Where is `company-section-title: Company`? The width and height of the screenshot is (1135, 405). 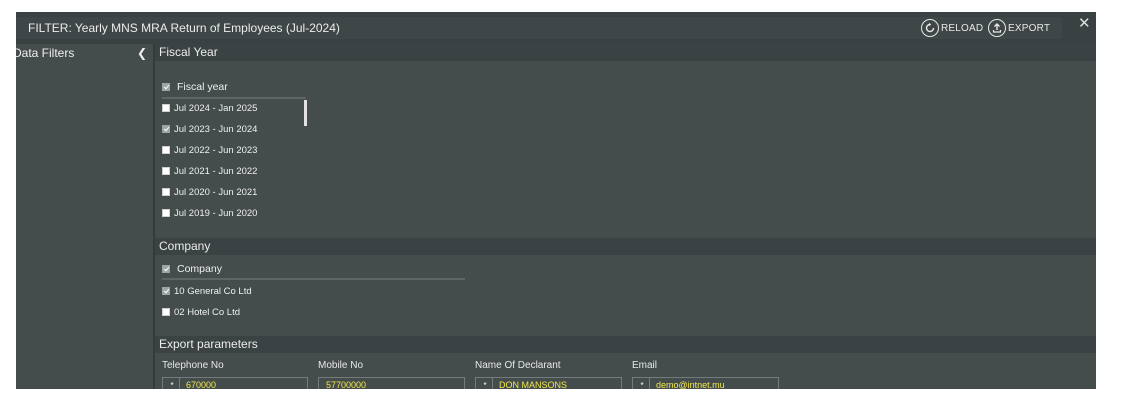 company-section-title: Company is located at coordinates (185, 246).